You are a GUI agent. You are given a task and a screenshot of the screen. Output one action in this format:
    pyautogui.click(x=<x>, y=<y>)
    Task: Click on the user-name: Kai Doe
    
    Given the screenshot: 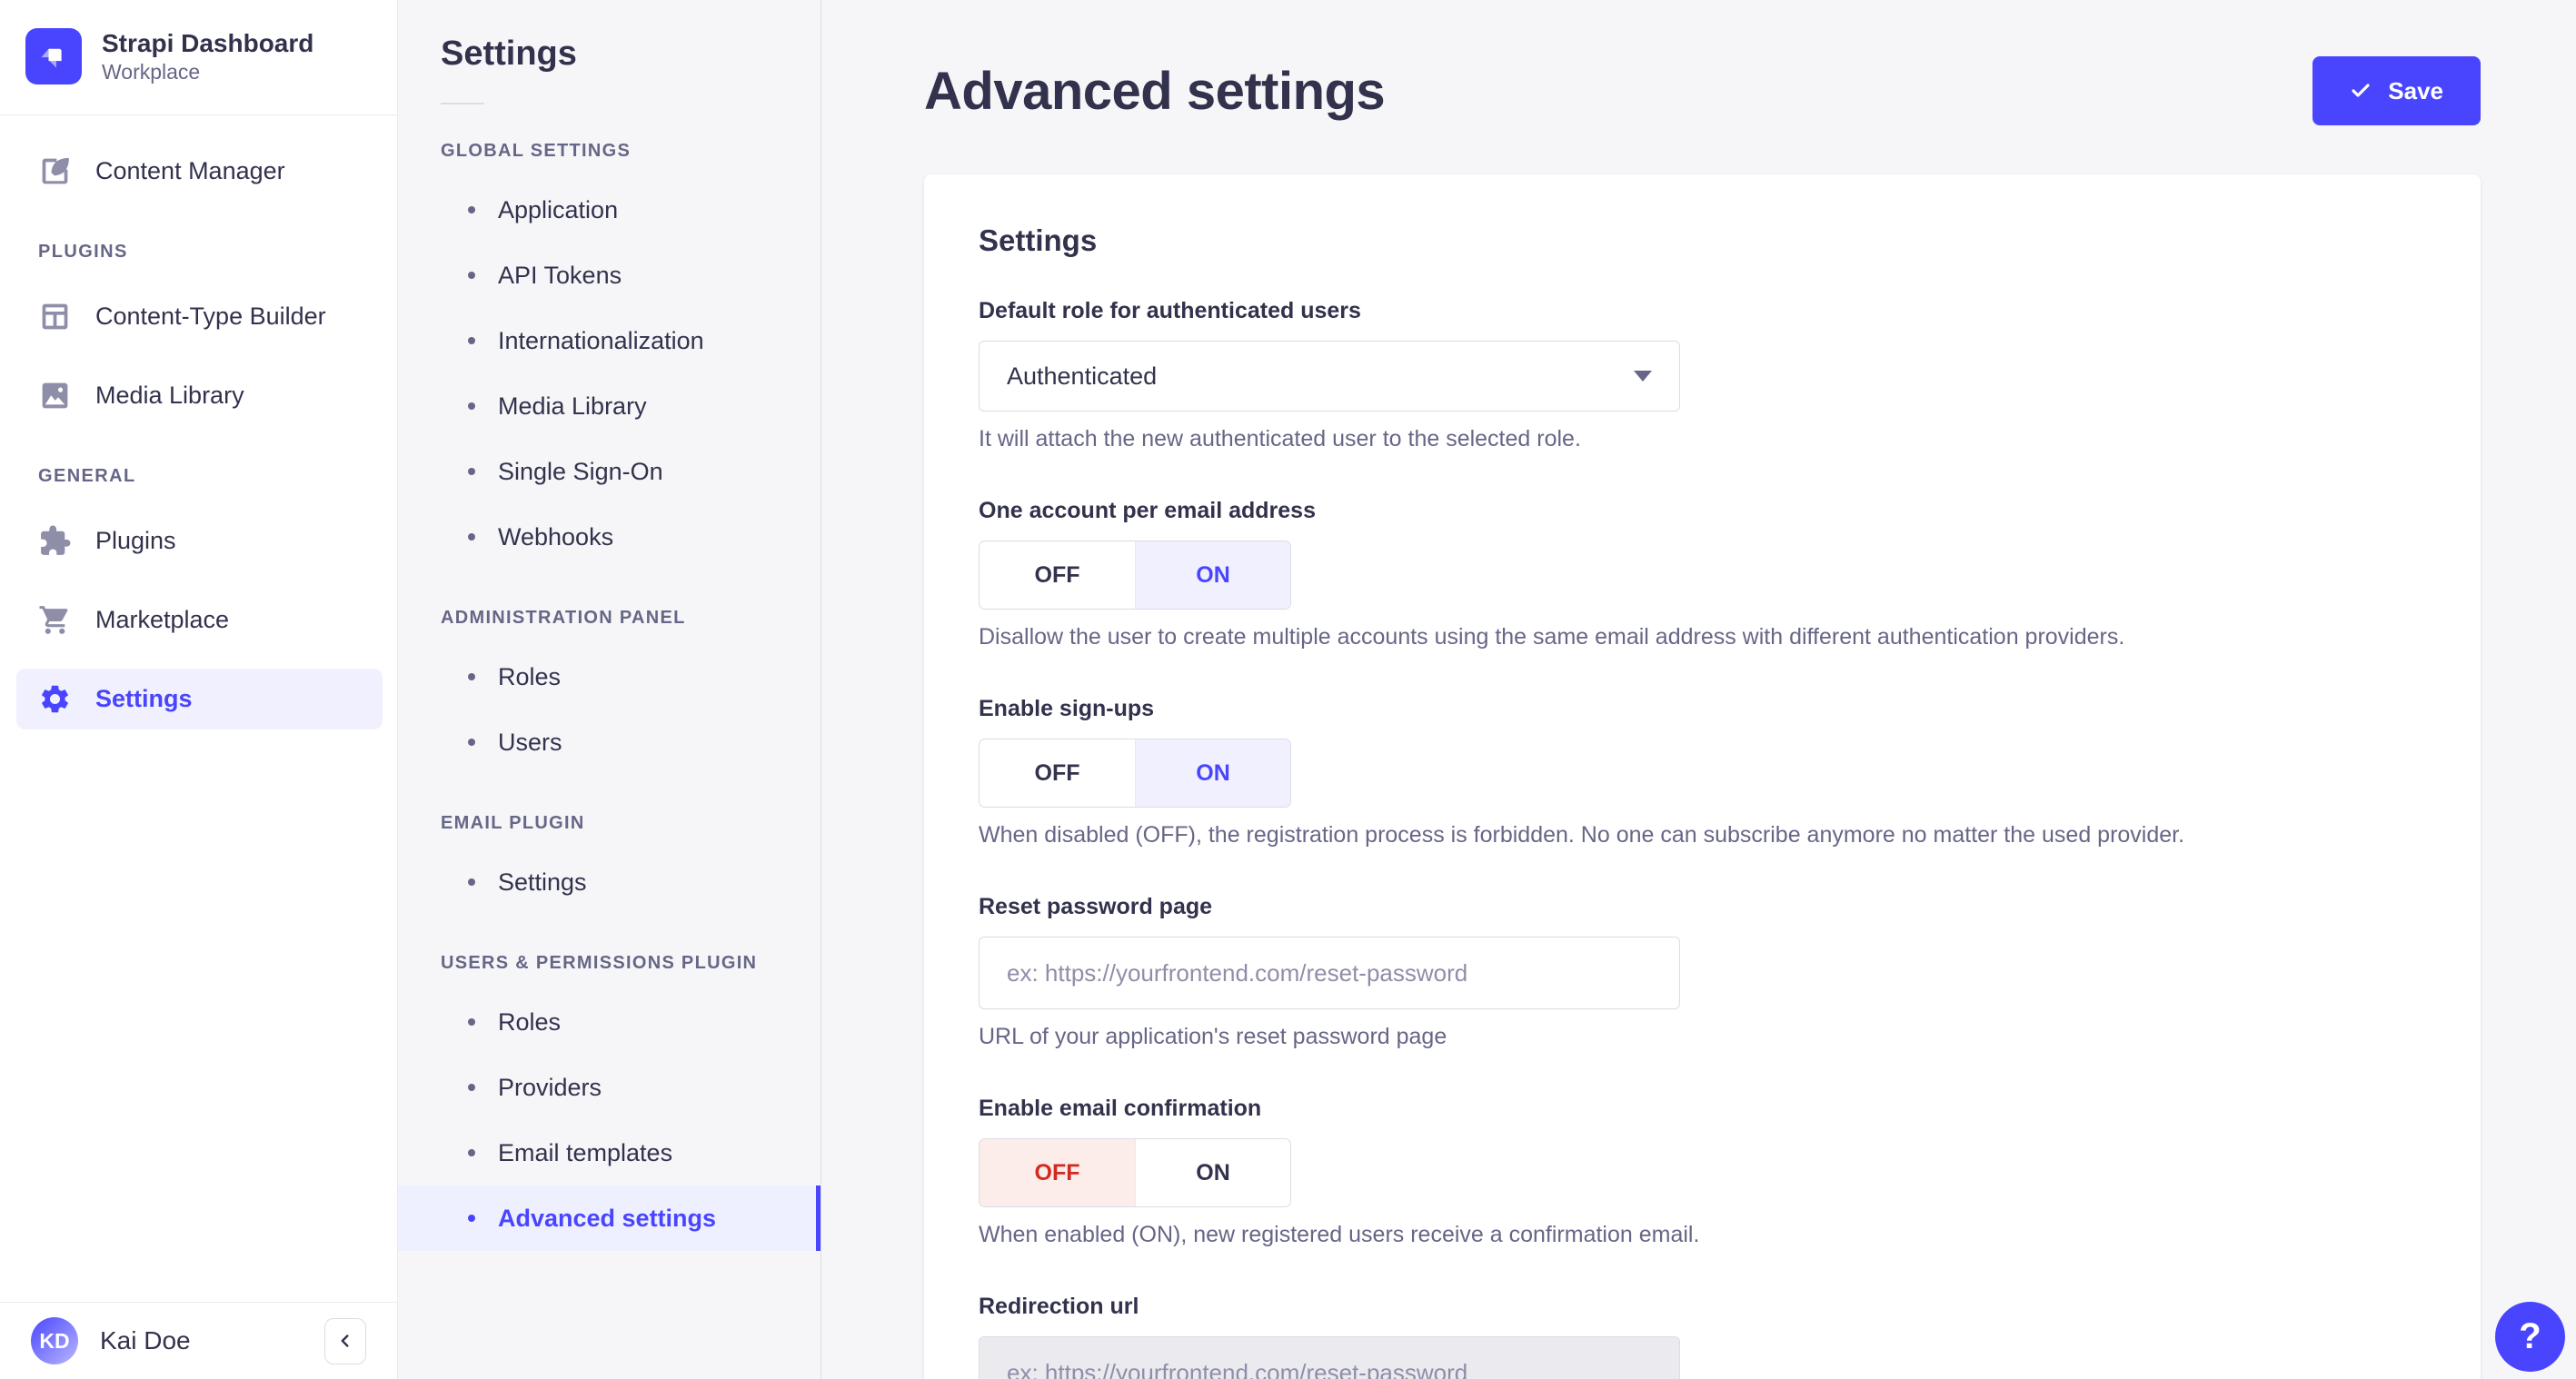 What is the action you would take?
    pyautogui.click(x=145, y=1340)
    